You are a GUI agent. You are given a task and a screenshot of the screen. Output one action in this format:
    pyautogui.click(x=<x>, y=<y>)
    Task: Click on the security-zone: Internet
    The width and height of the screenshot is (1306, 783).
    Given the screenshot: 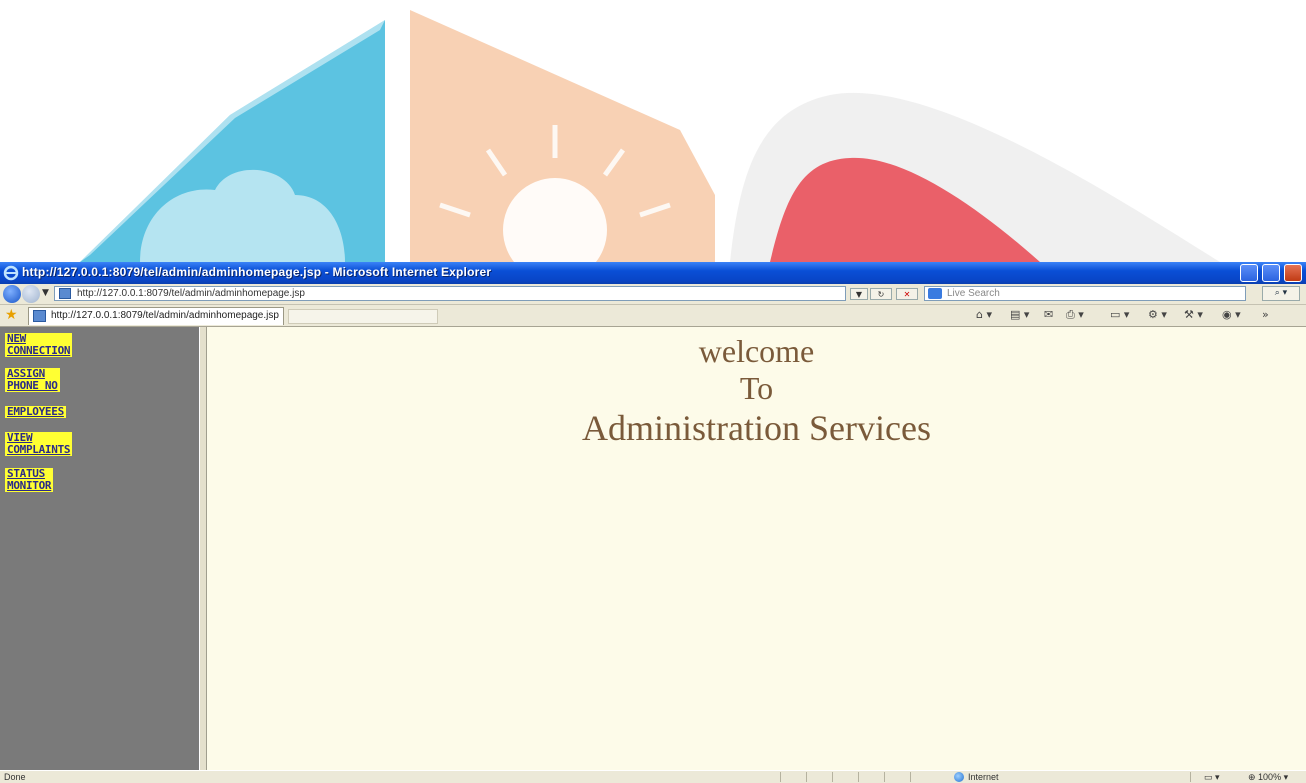 What is the action you would take?
    pyautogui.click(x=976, y=777)
    